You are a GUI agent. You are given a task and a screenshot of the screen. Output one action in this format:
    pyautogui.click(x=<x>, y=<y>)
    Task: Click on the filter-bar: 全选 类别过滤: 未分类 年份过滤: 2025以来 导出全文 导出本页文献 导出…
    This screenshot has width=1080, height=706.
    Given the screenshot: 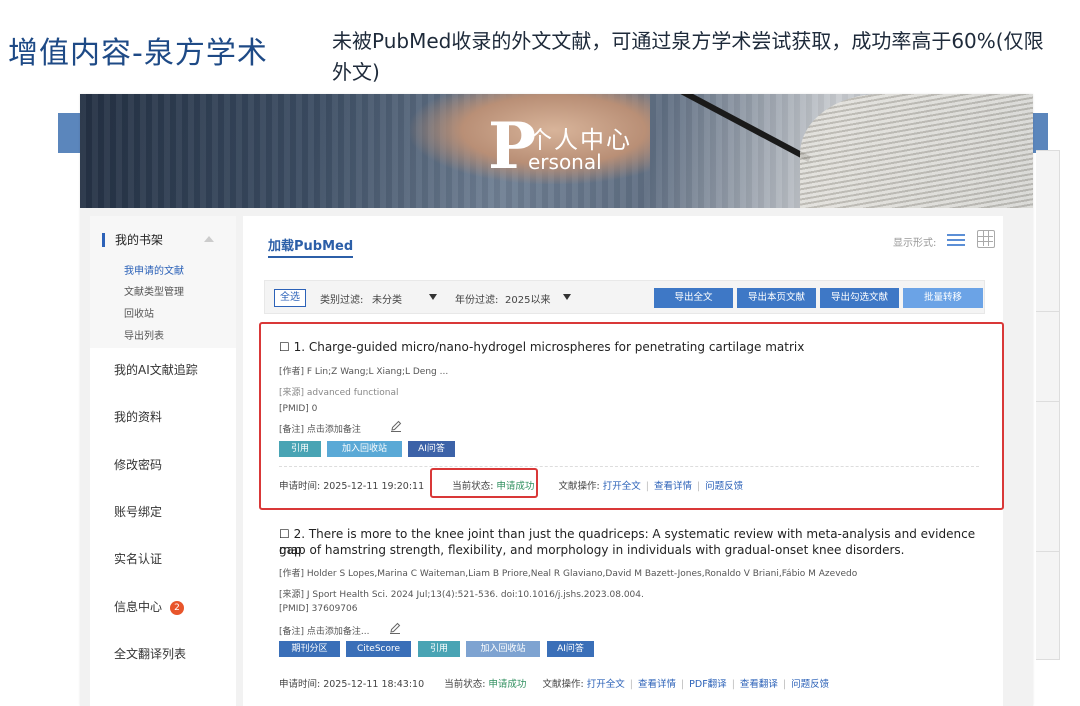 What is the action you would take?
    pyautogui.click(x=624, y=297)
    